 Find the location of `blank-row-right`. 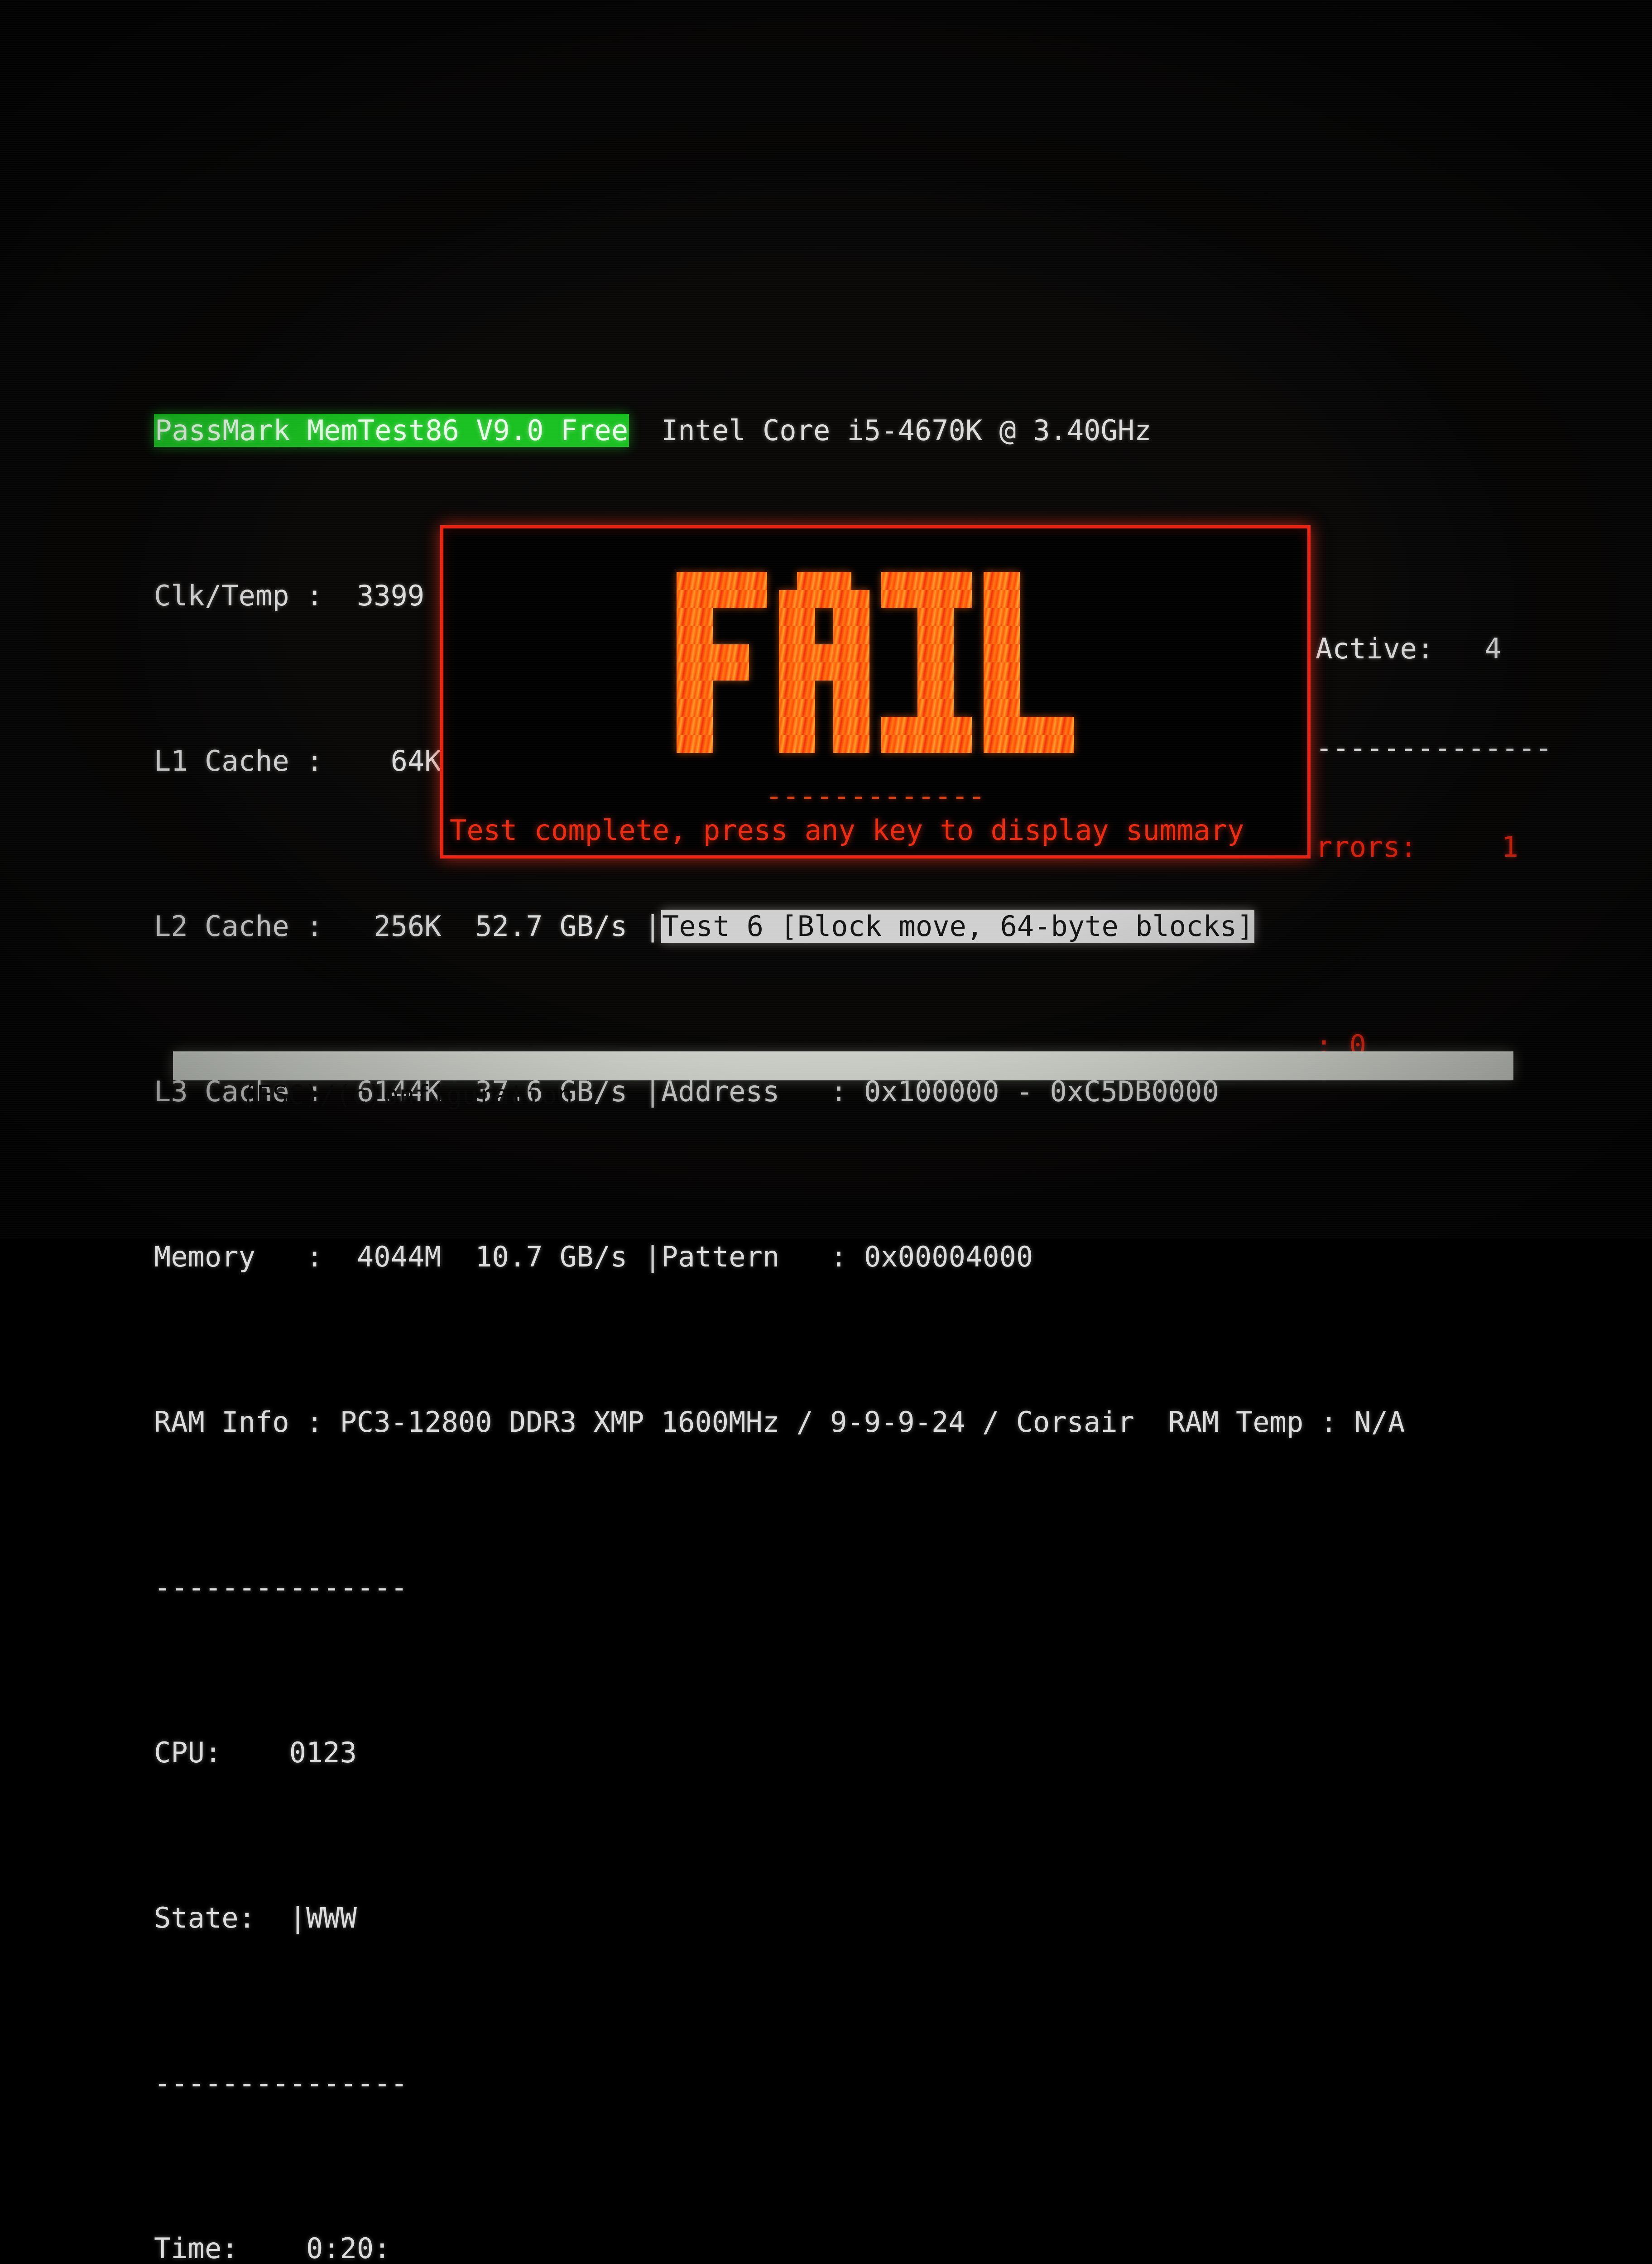

blank-row-right is located at coordinates (1434, 947).